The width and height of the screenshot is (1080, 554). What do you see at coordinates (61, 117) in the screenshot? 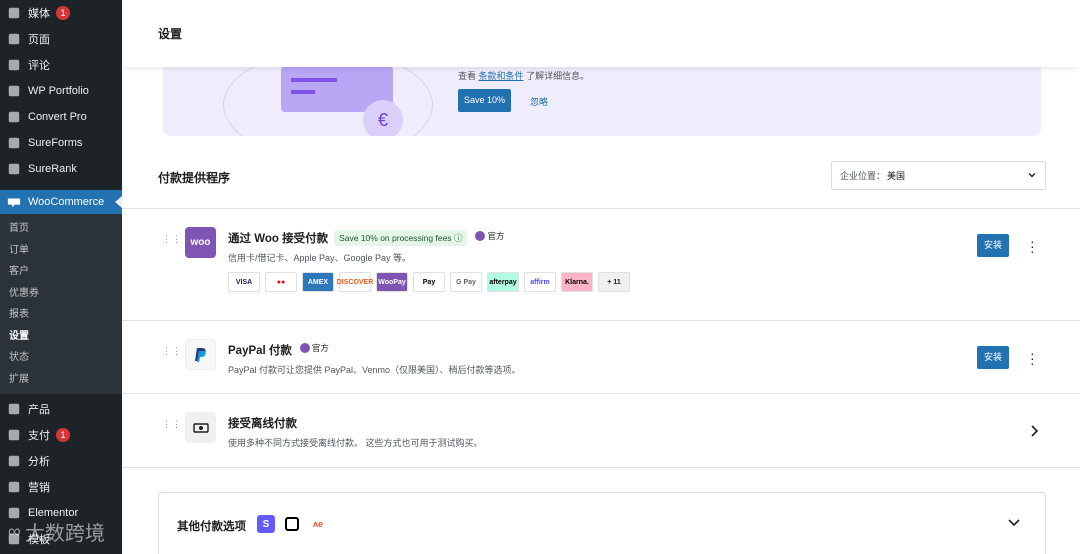
I see `sidebar-item-convert-pro: Convert Pro` at bounding box center [61, 117].